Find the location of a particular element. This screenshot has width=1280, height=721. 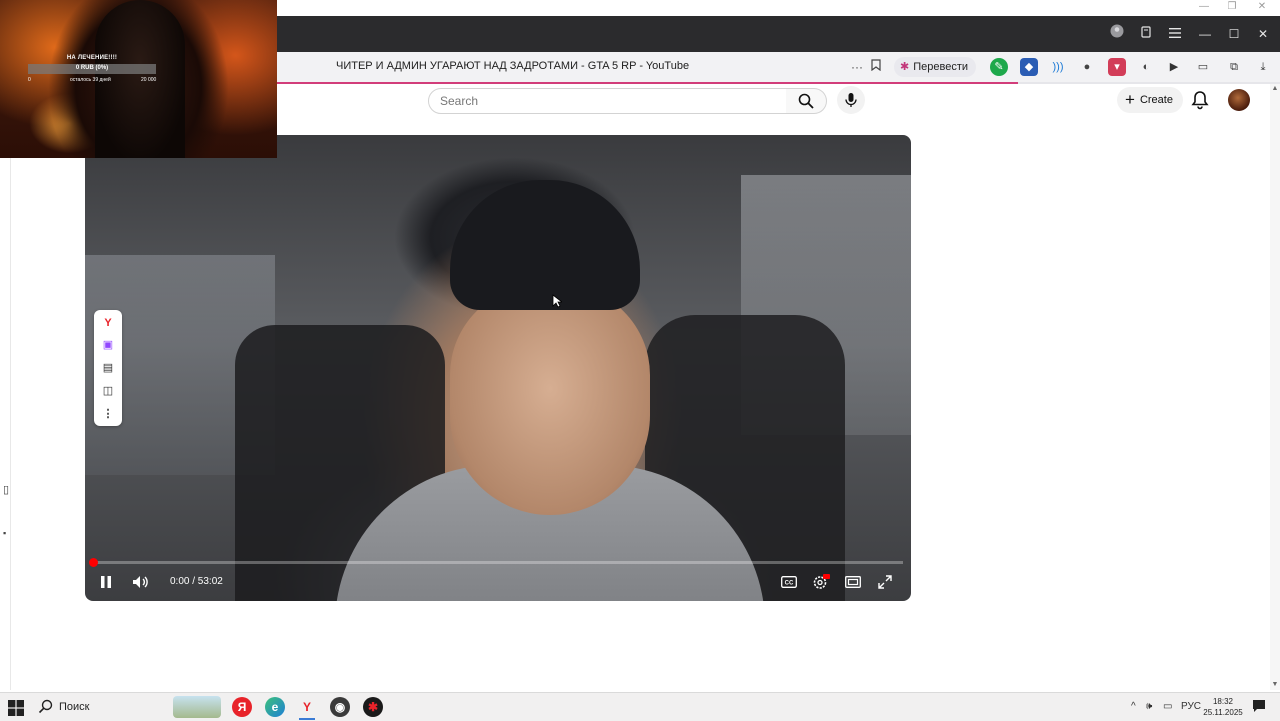

donation-goal-amount: 0 RUB (0%) is located at coordinates (92, 68).